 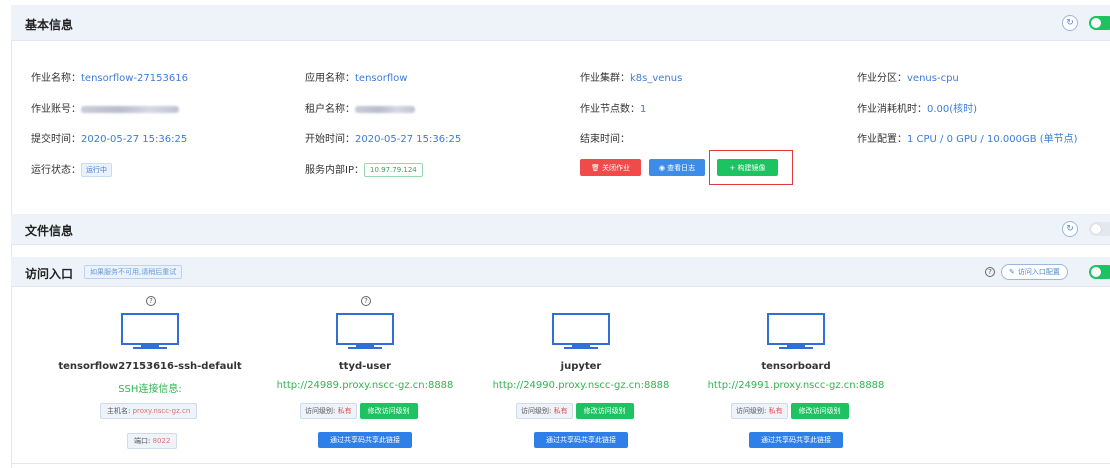 What do you see at coordinates (150, 366) in the screenshot?
I see `service-name: tensorflow27153616-ssh-default` at bounding box center [150, 366].